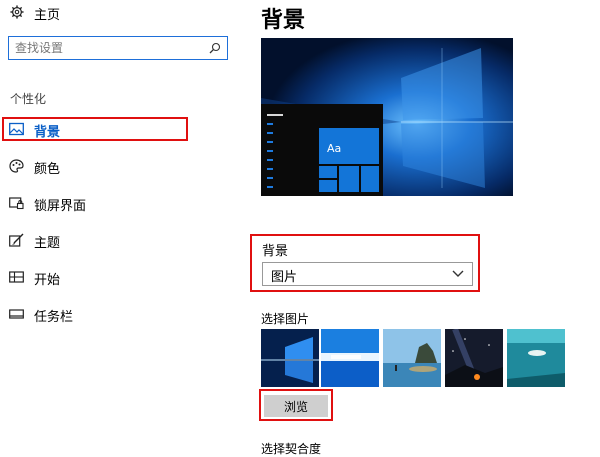 Image resolution: width=600 pixels, height=457 pixels. Describe the element at coordinates (536, 358) in the screenshot. I see `picture-thumbnail-underwater` at that location.